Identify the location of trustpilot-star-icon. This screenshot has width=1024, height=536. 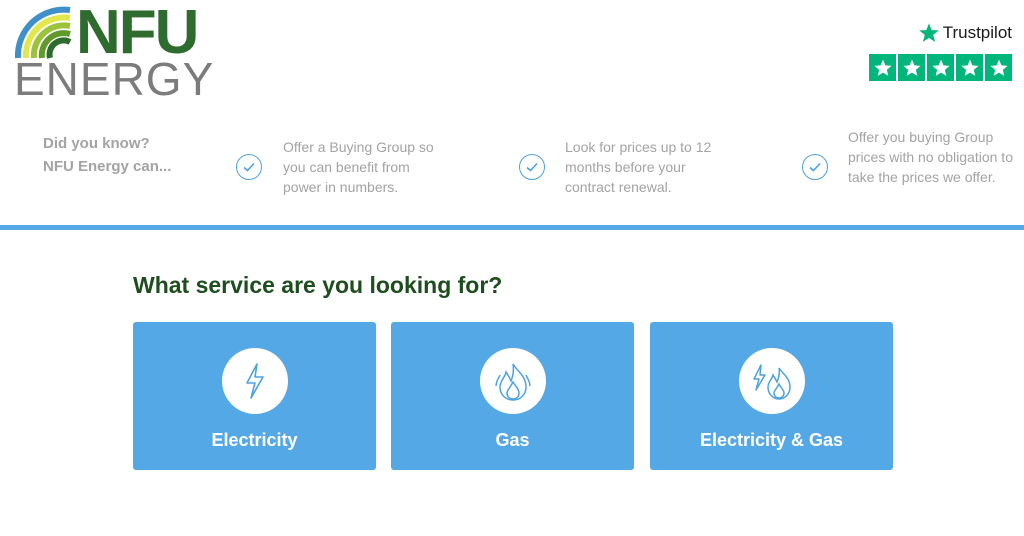
(928, 32).